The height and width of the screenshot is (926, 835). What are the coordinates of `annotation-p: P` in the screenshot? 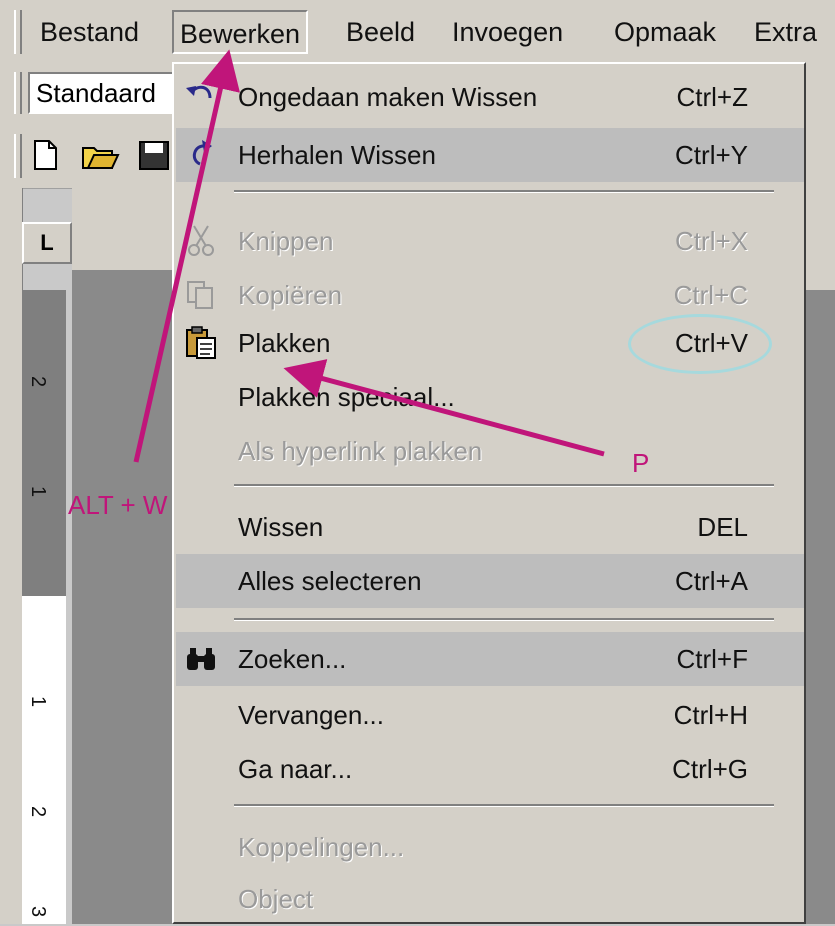 It's located at (641, 463).